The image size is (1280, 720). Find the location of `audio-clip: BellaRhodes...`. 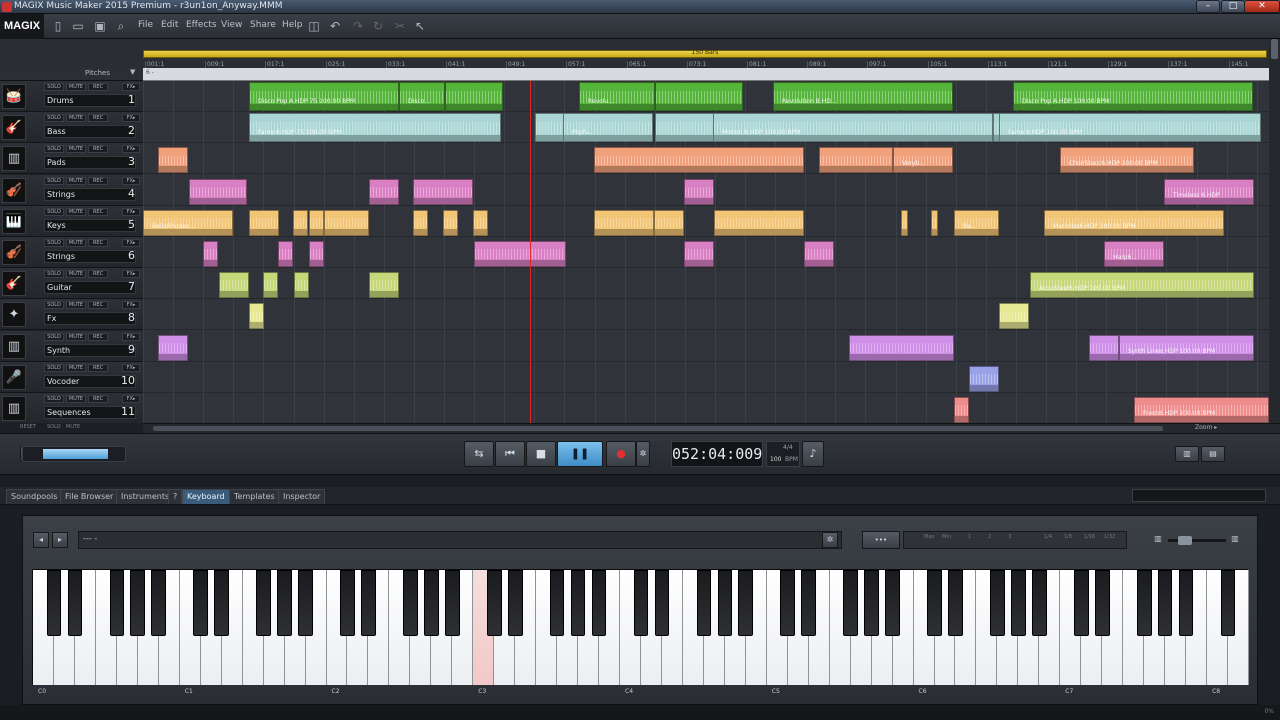

audio-clip: BellaRhodes... is located at coordinates (188, 222).